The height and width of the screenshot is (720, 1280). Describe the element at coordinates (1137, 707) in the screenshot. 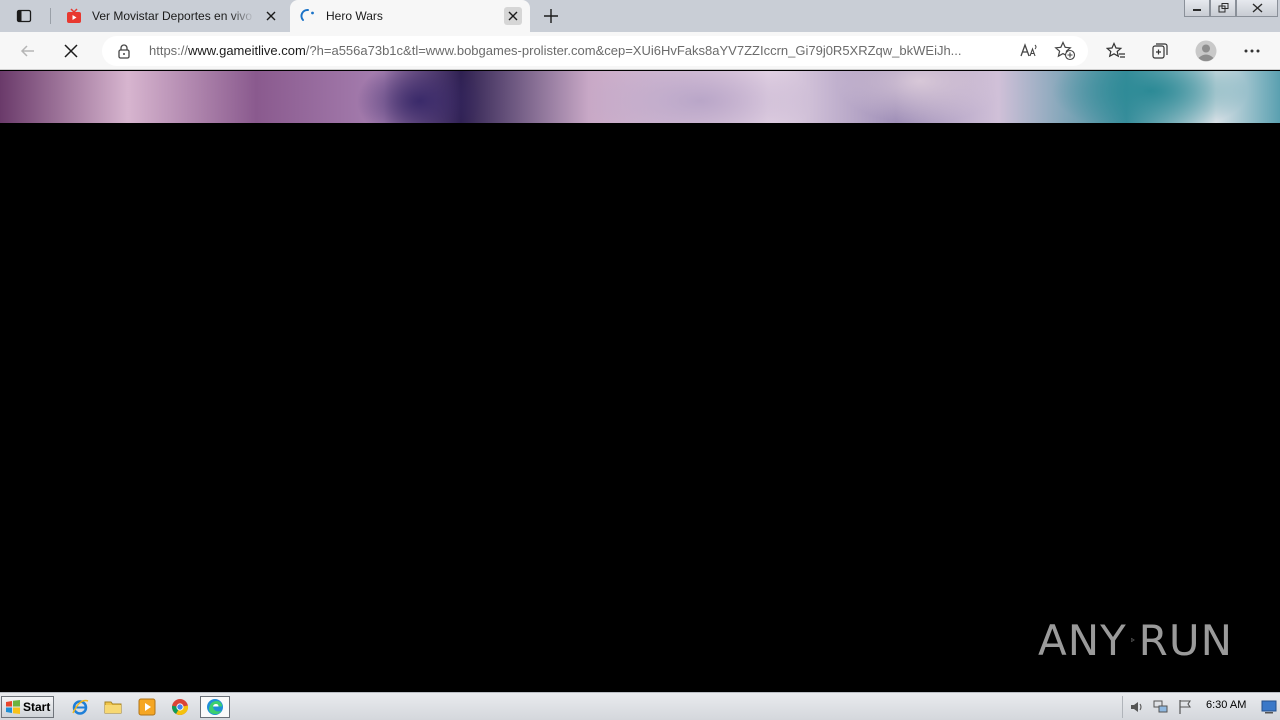

I see `volume-icon` at that location.